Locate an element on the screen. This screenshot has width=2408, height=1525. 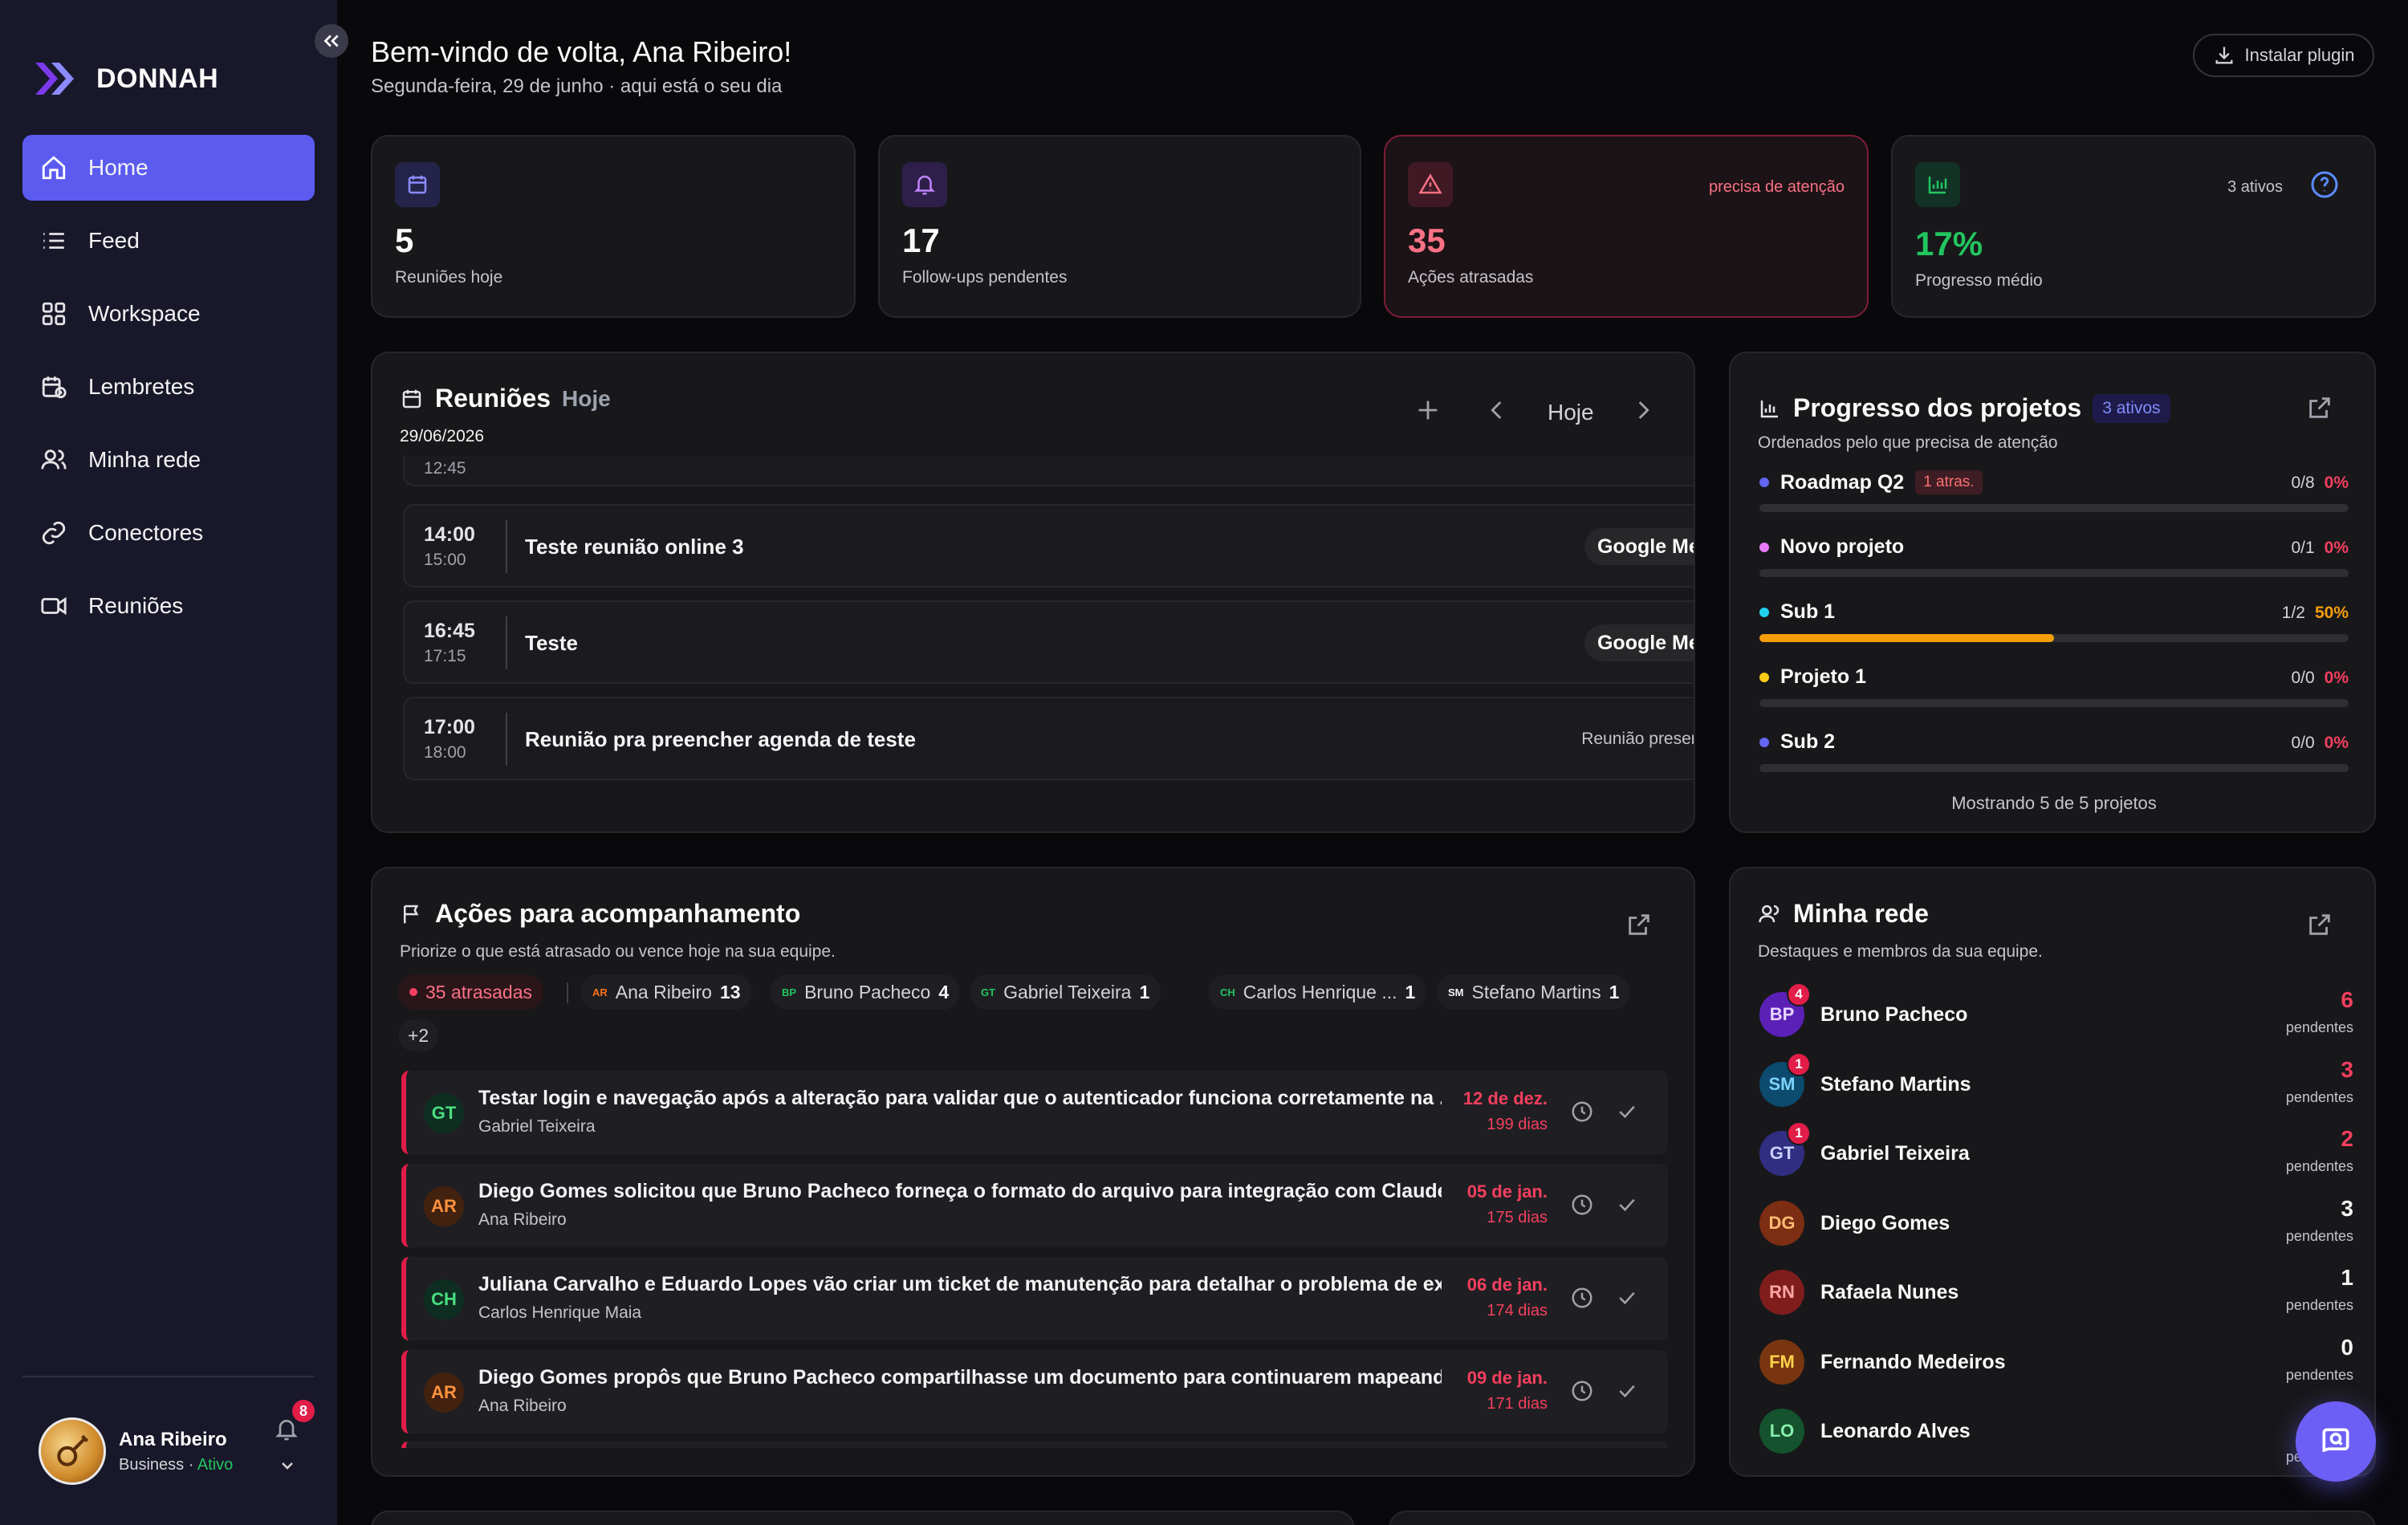
action-days-overdue: 199 dias is located at coordinates (1517, 1124).